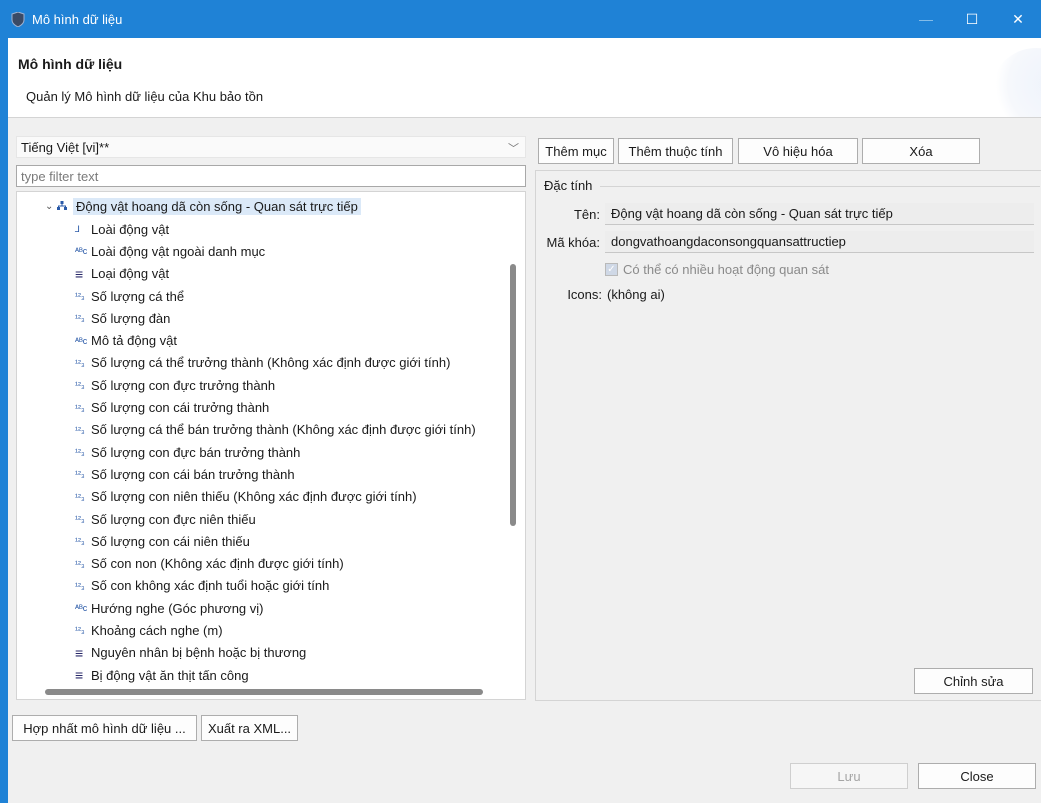 The height and width of the screenshot is (803, 1041). I want to click on header-decoration, so click(1016, 82).